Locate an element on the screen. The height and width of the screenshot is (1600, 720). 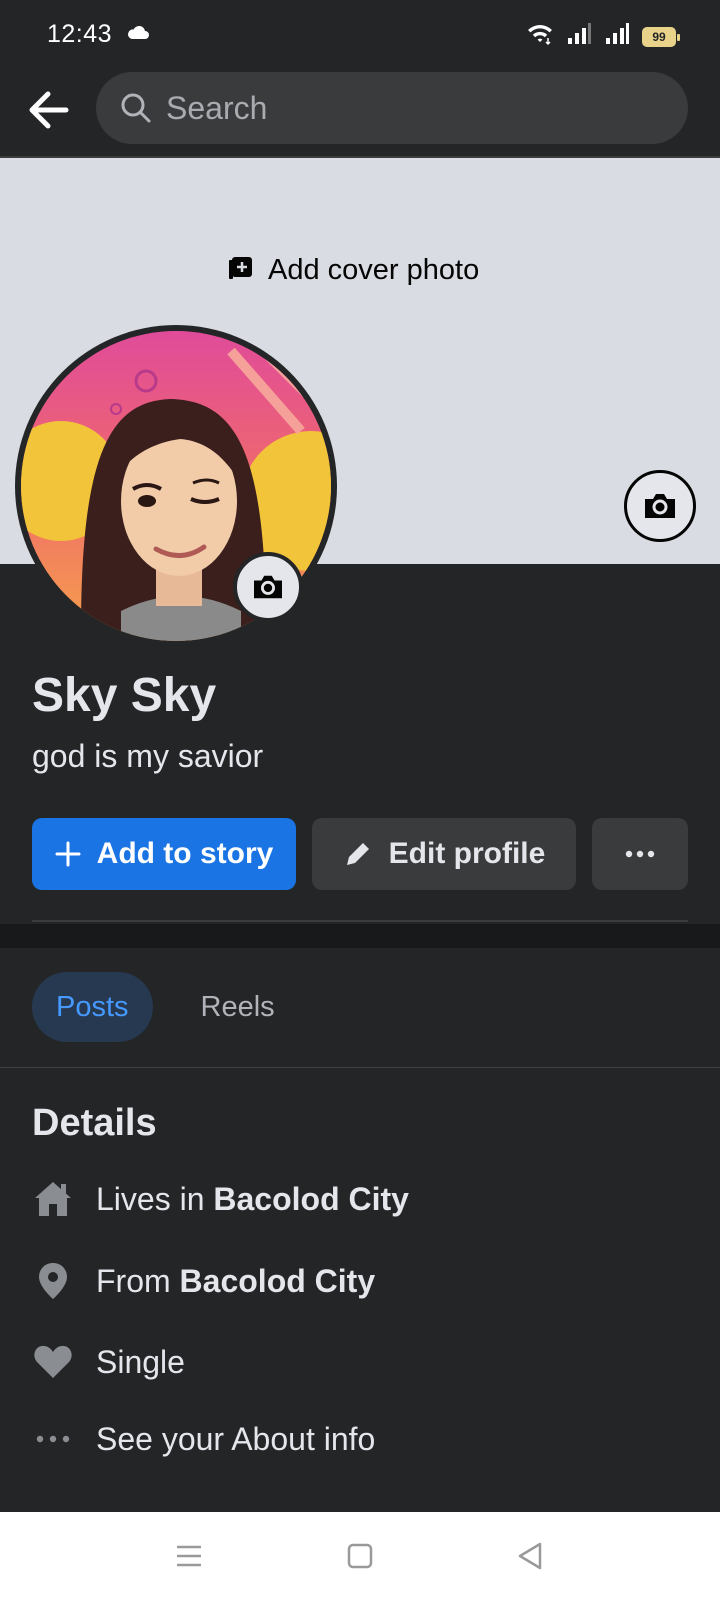
home-icon is located at coordinates (53, 1199).